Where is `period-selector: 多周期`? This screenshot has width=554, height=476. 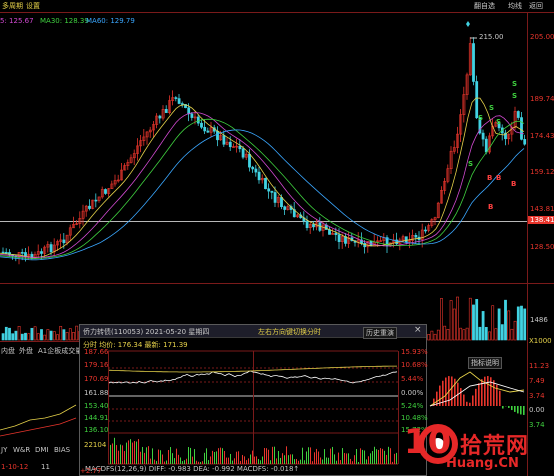
period-selector: 多周期 is located at coordinates (12, 6).